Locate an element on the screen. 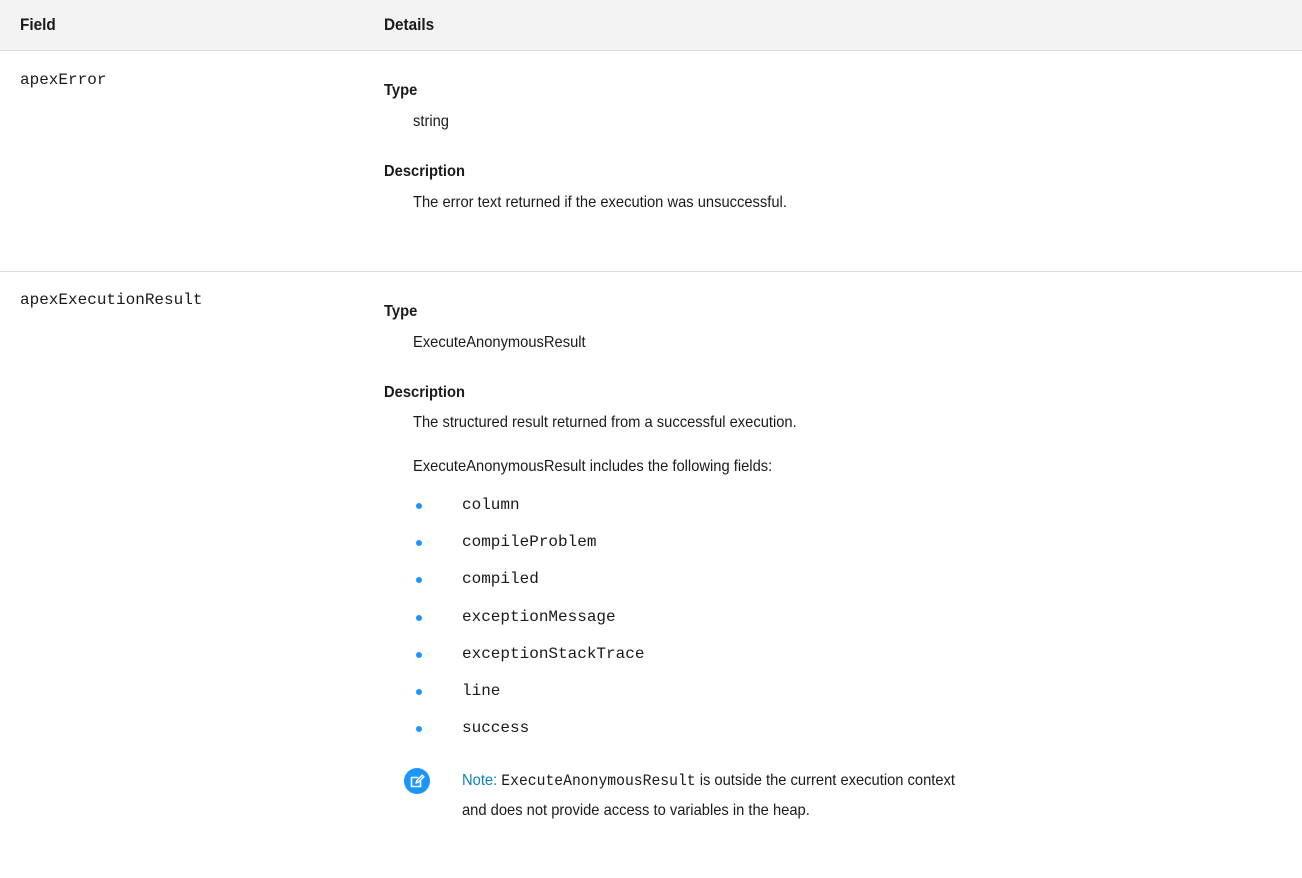 The image size is (1302, 878). list-item: column is located at coordinates (491, 505).